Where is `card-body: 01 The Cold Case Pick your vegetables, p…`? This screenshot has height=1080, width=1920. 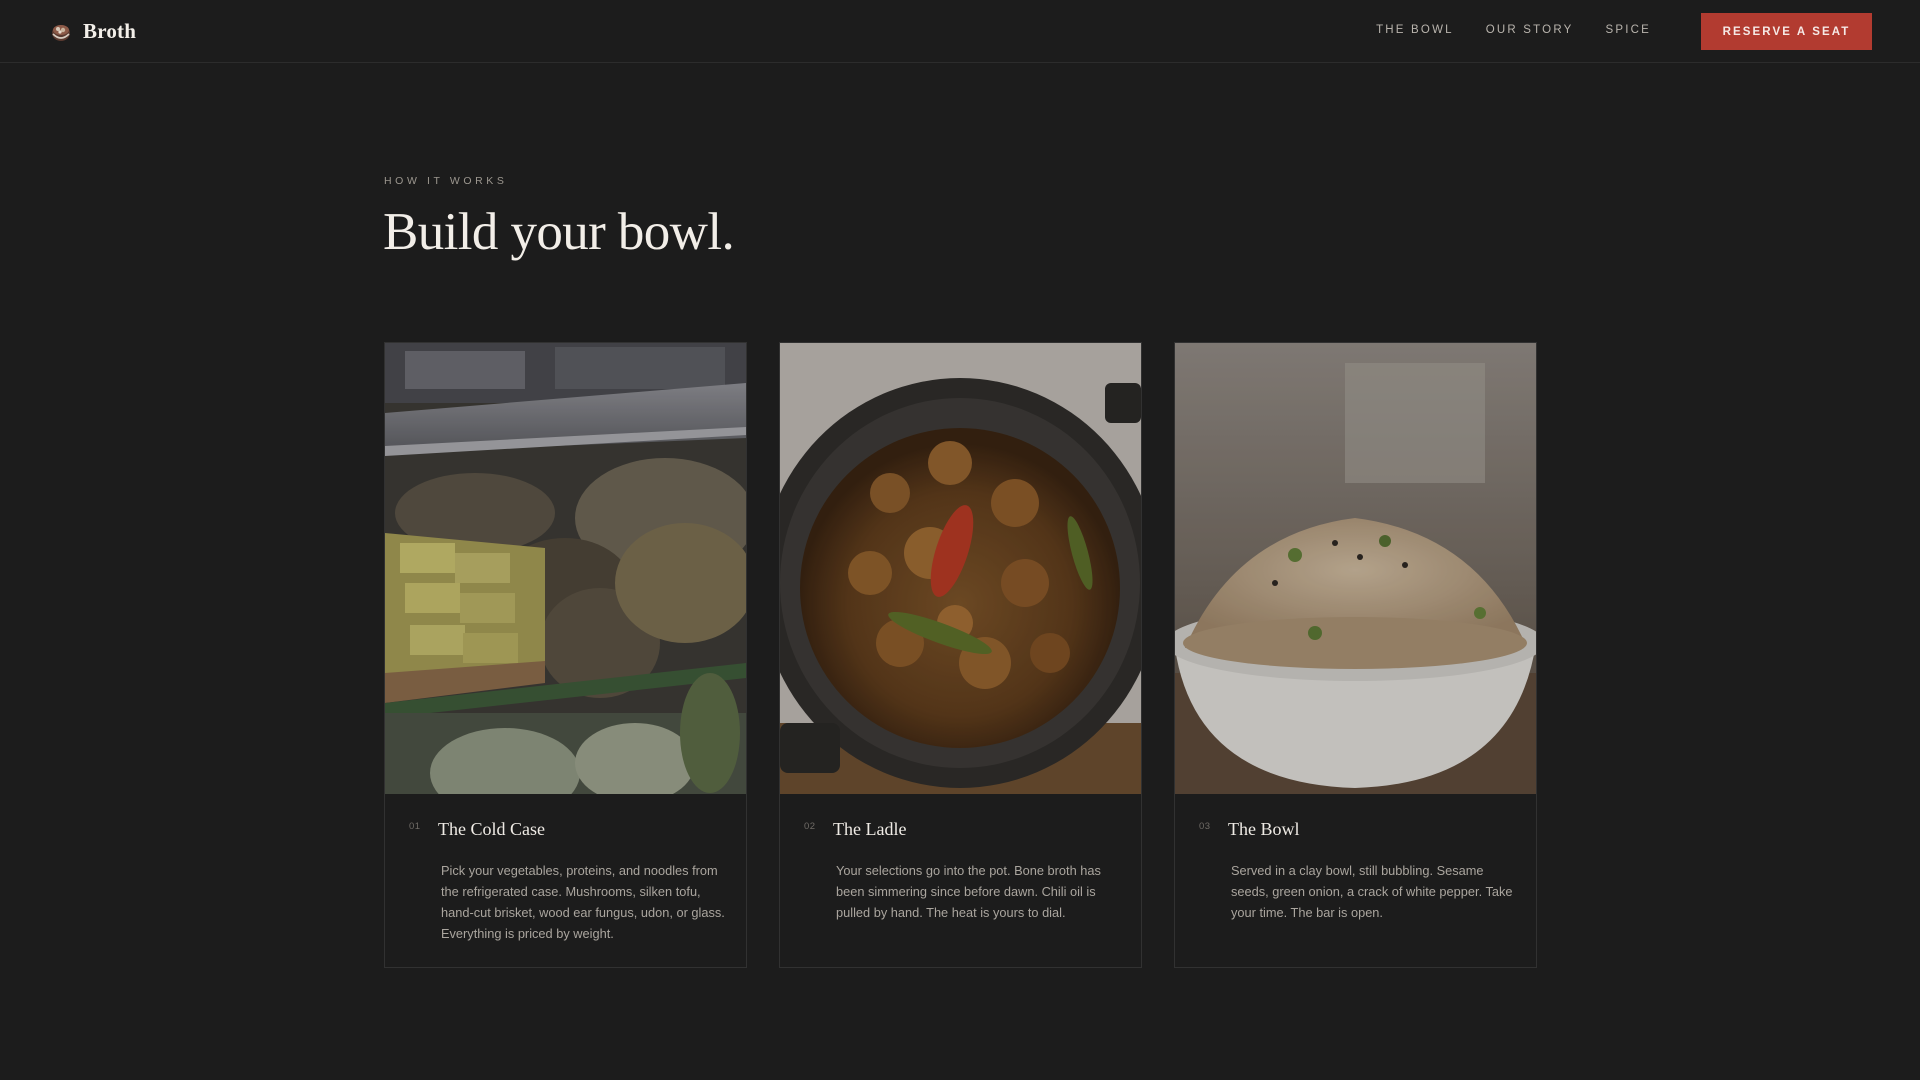 card-body: 01 The Cold Case Pick your vegetables, p… is located at coordinates (565, 881).